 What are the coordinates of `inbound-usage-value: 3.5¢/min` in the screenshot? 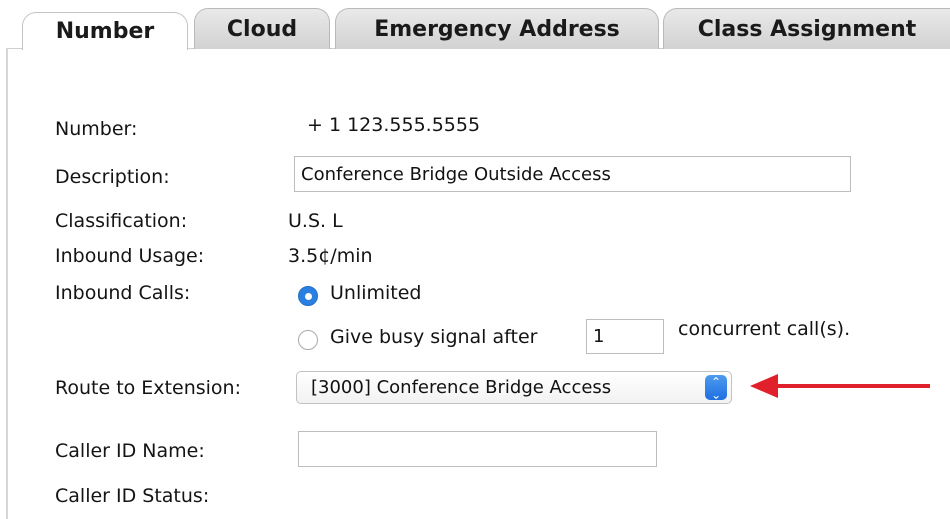 It's located at (330, 256).